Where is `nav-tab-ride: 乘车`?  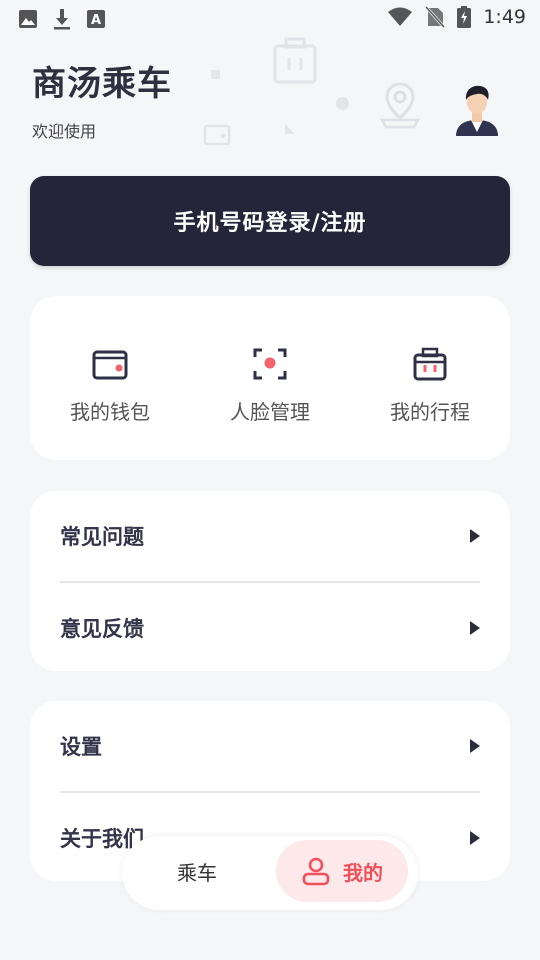 nav-tab-ride: 乘车 is located at coordinates (197, 873).